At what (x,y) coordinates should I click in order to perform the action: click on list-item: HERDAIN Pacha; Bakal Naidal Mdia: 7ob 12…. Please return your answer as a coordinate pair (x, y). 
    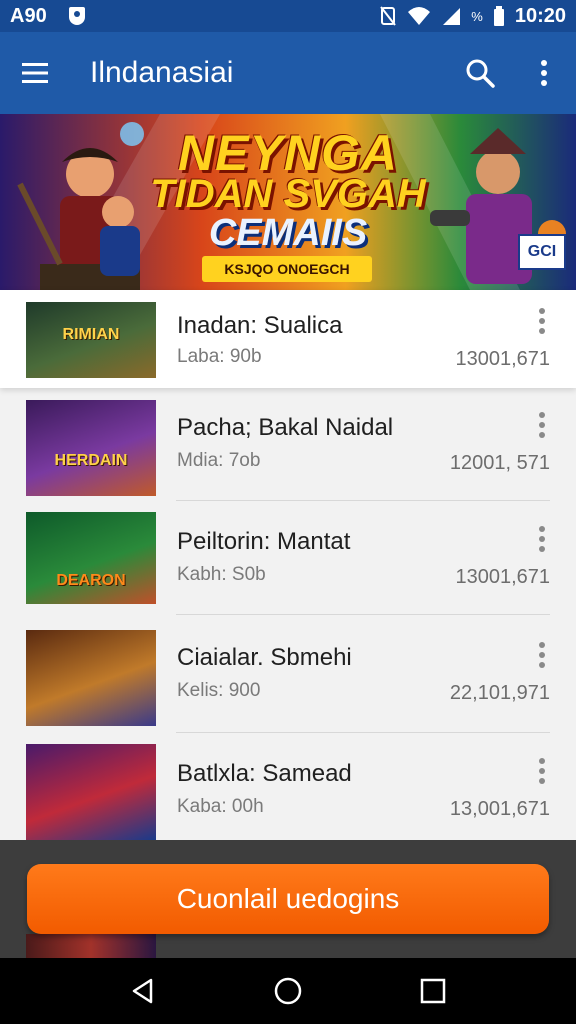
    Looking at the image, I should click on (288, 445).